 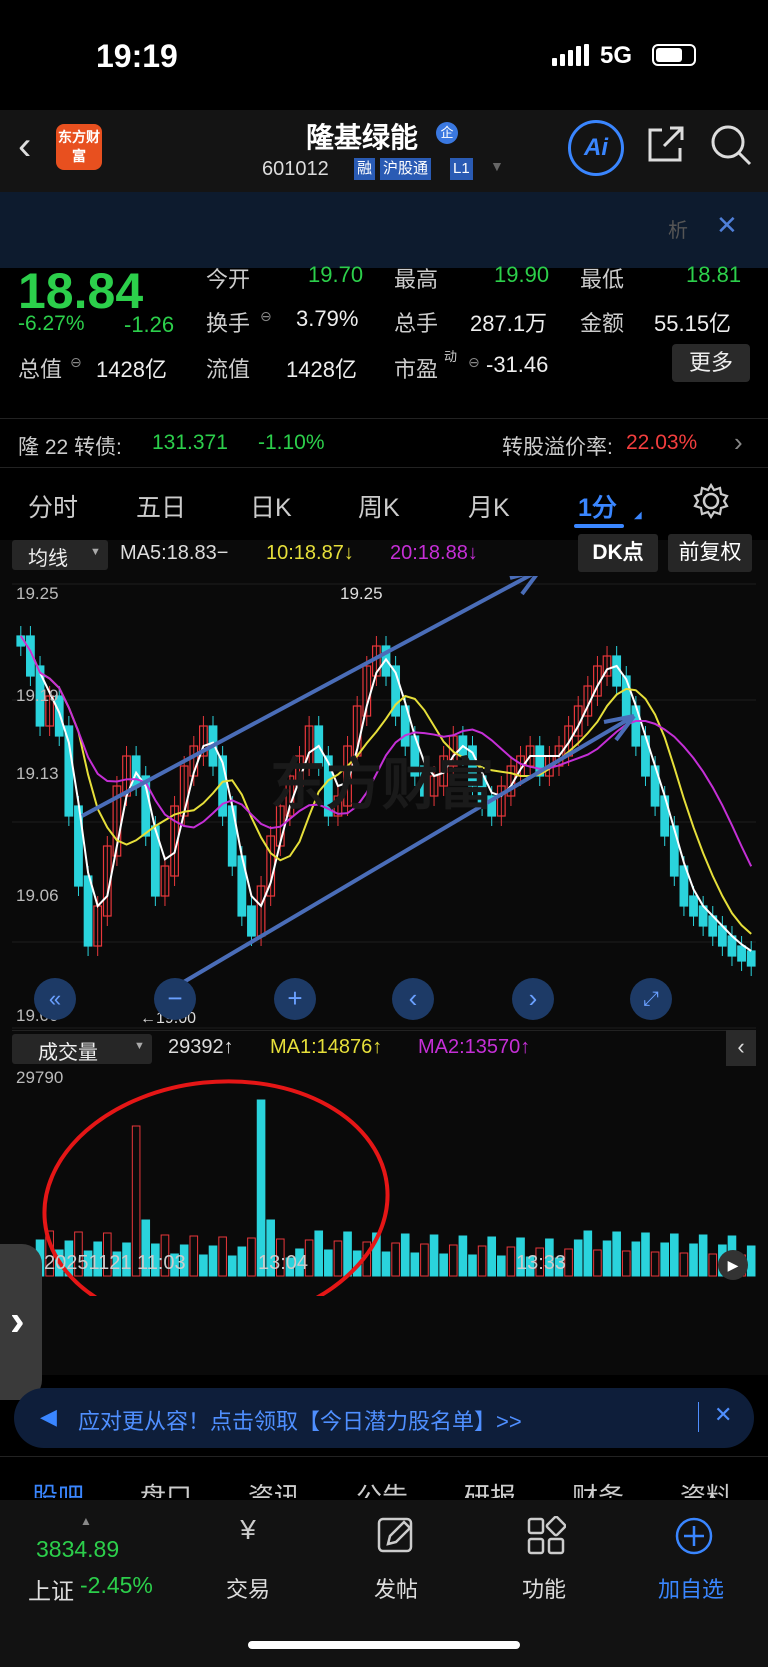 What do you see at coordinates (382, 1487) in the screenshot?
I see `tab-announcements: 公告` at bounding box center [382, 1487].